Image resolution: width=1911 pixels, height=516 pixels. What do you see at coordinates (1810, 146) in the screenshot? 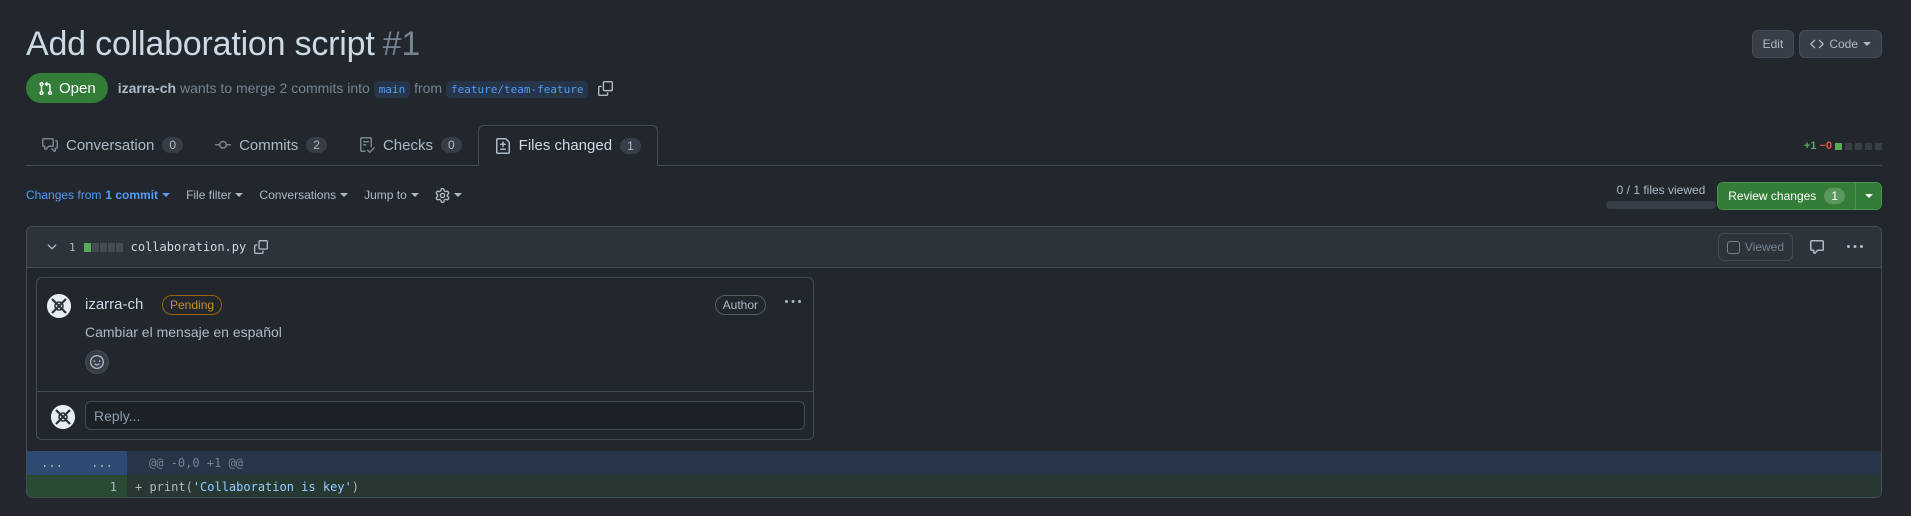
I see `diffstat-additions: +1` at bounding box center [1810, 146].